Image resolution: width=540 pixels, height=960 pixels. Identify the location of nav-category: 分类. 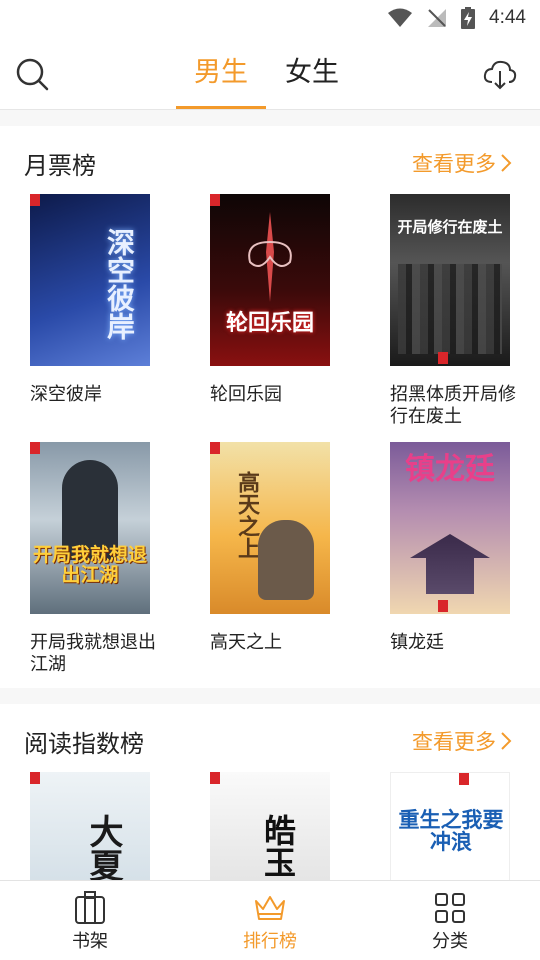
(450, 922).